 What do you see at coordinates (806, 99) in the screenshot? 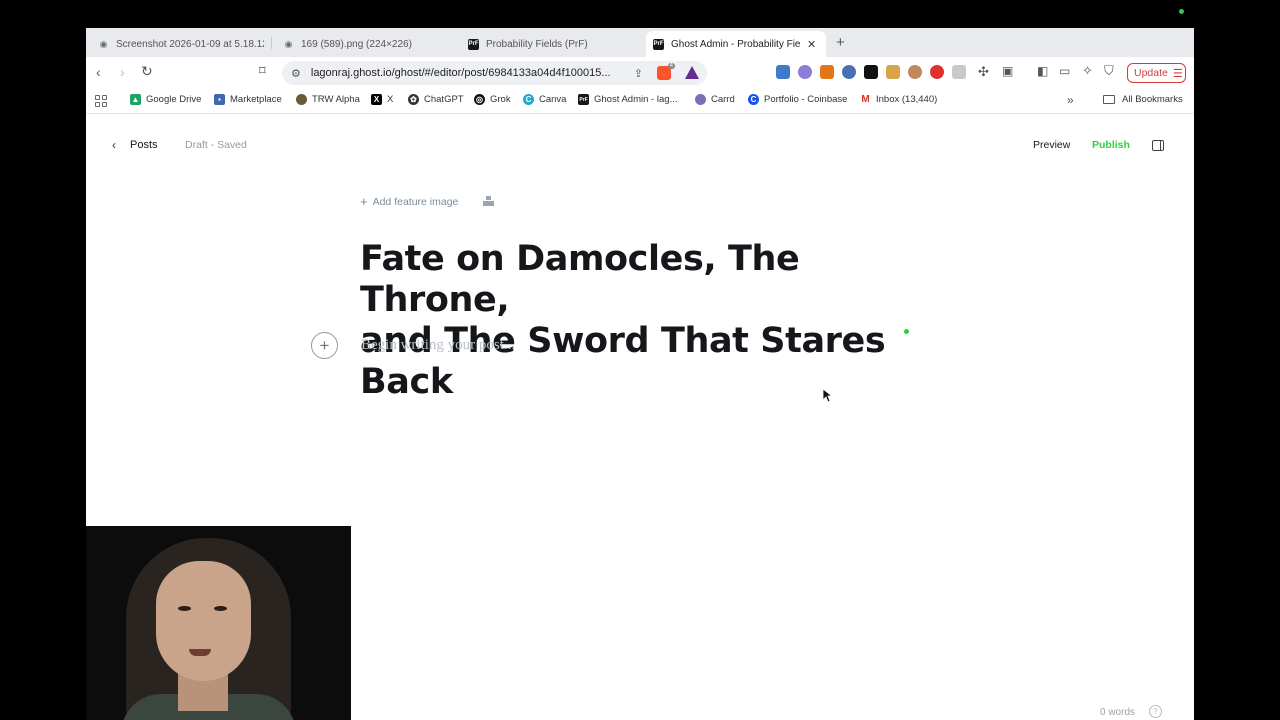
I see `bookmark-label: Portfolio - Coinbase` at bounding box center [806, 99].